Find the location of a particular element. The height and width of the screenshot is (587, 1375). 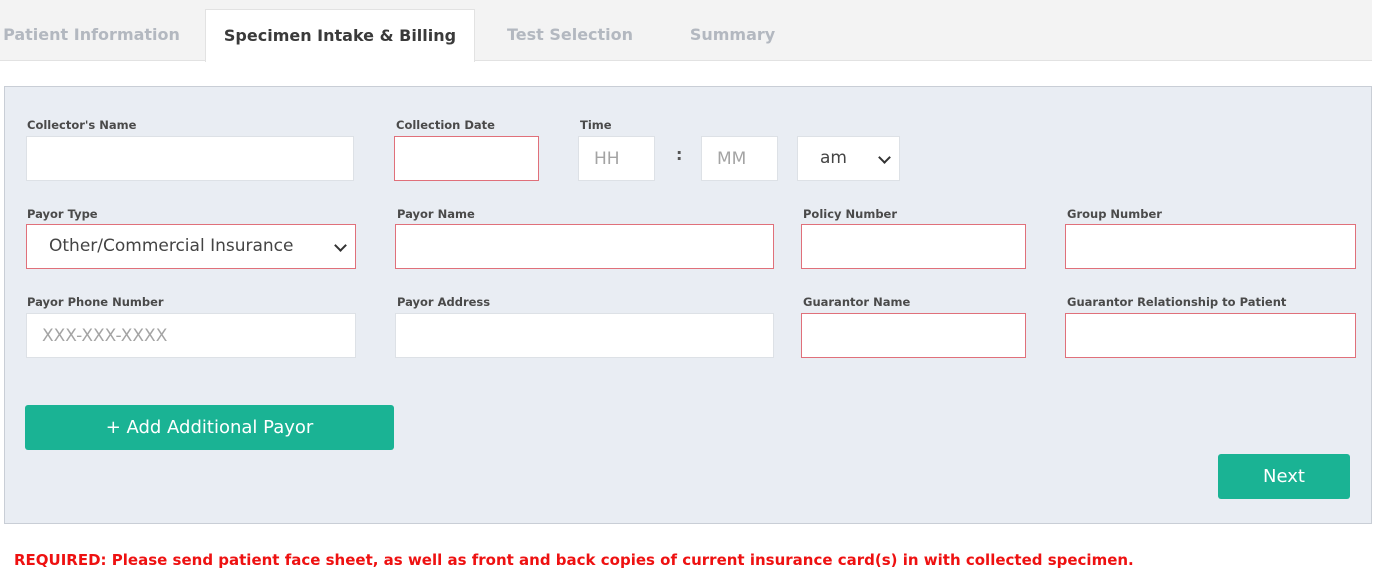

guarantor-name-input is located at coordinates (913, 335).